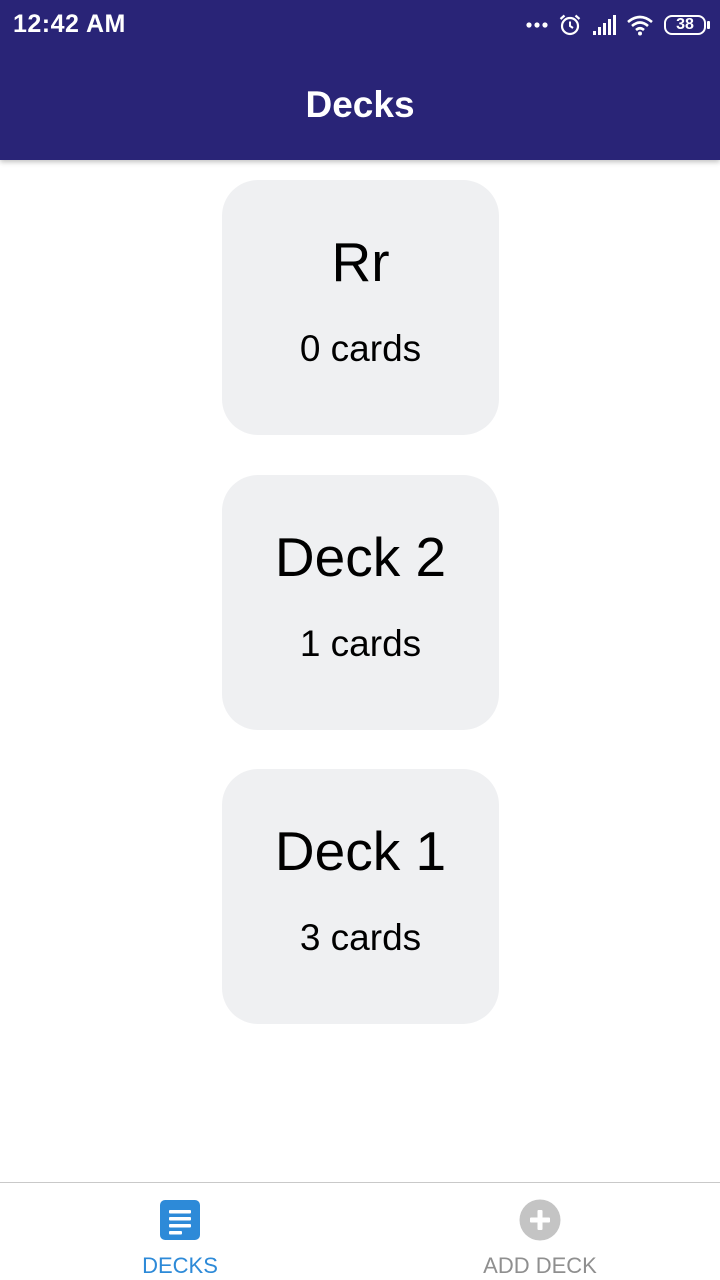  I want to click on nav-label-add-deck: ADD DECK, so click(540, 1265).